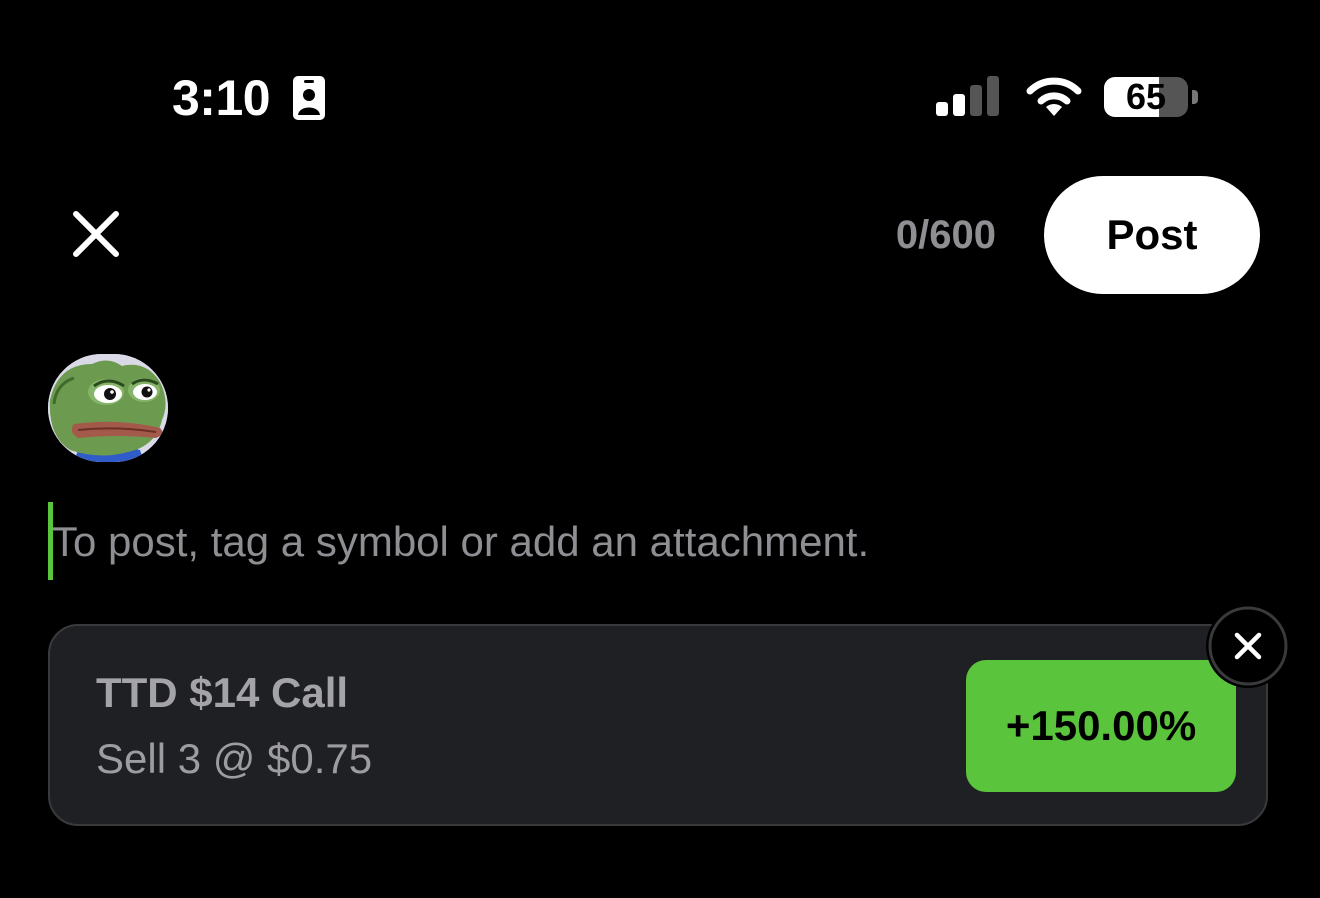 The image size is (1320, 898). I want to click on frog-avatar-image, so click(108, 408).